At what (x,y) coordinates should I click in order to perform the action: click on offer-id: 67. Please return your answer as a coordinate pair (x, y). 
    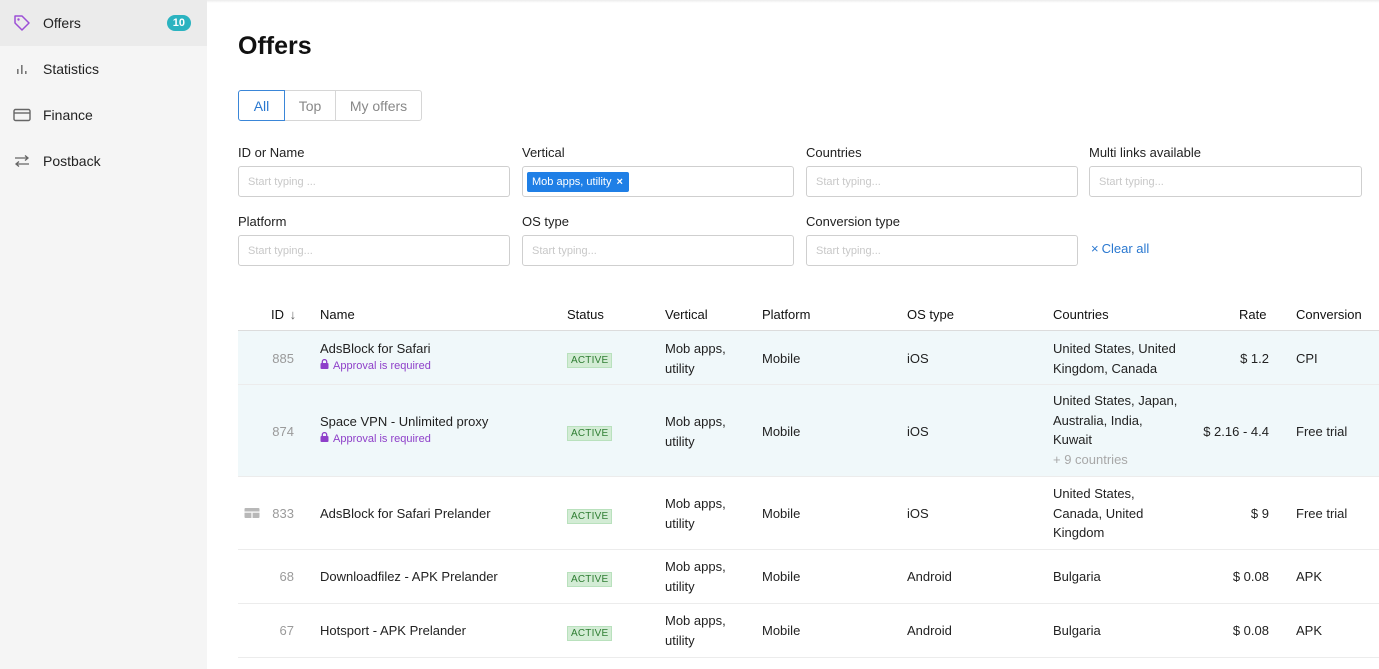
    Looking at the image, I should click on (286, 630).